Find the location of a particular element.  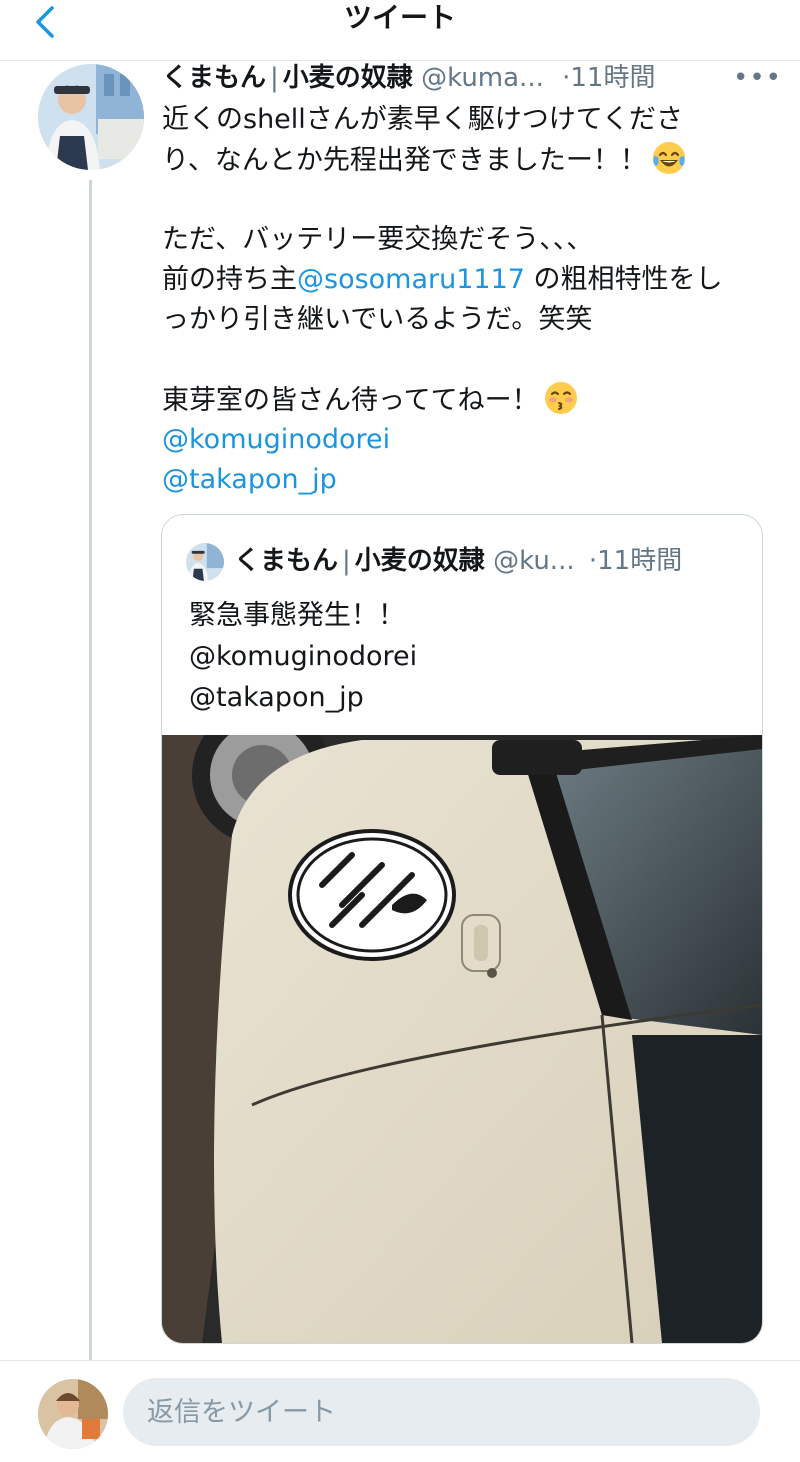

page-title: ツイート is located at coordinates (399, 17).